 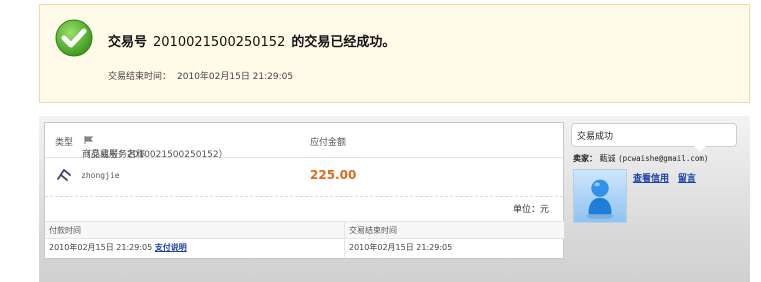 I want to click on seller-links: 查看信用 留言, so click(x=667, y=177).